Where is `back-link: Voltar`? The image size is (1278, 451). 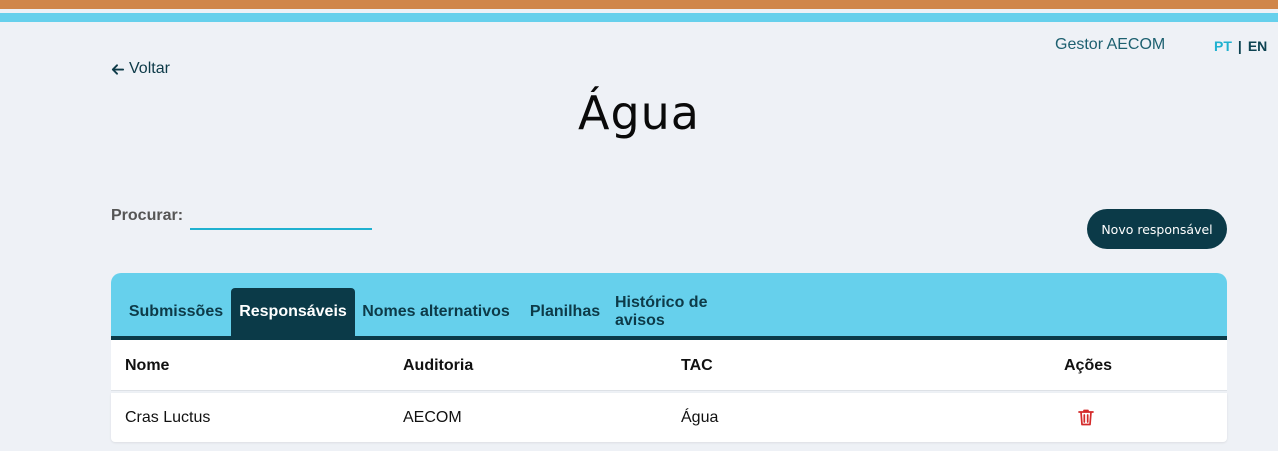 back-link: Voltar is located at coordinates (140, 69).